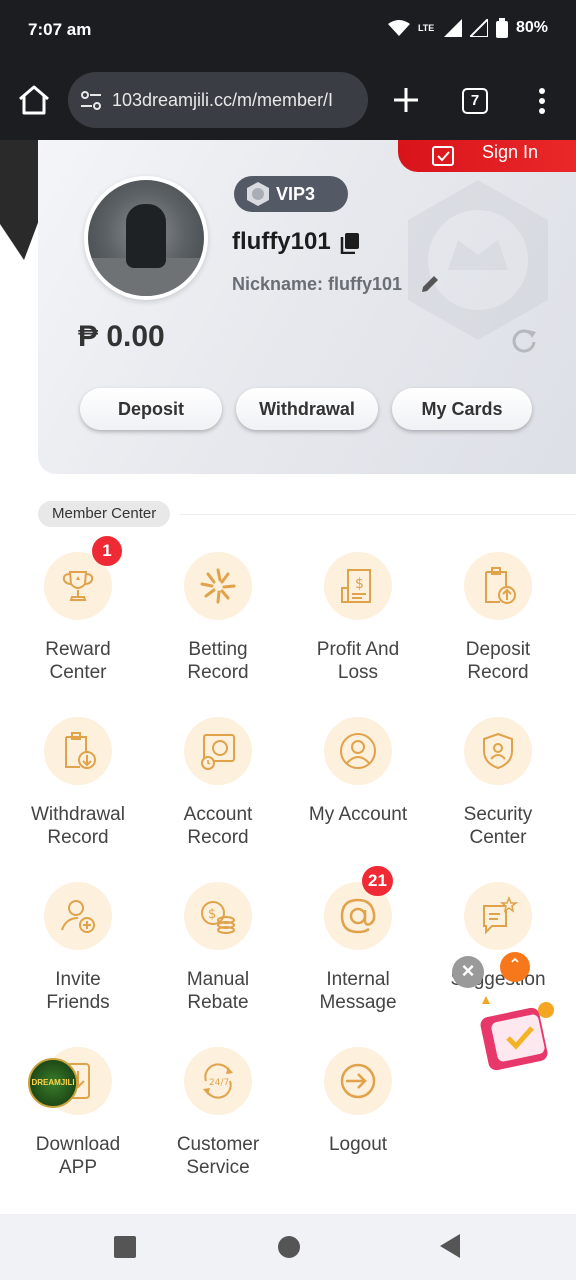  What do you see at coordinates (350, 243) in the screenshot?
I see `copy-icon` at bounding box center [350, 243].